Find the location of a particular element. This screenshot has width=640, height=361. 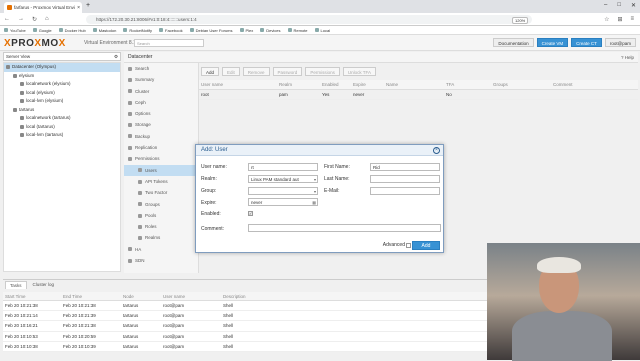

toolbar-password-button: Password is located at coordinates (287, 71).